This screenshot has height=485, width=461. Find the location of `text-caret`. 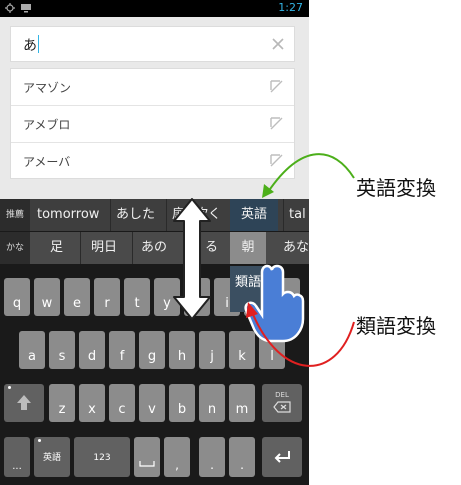

text-caret is located at coordinates (38, 44).